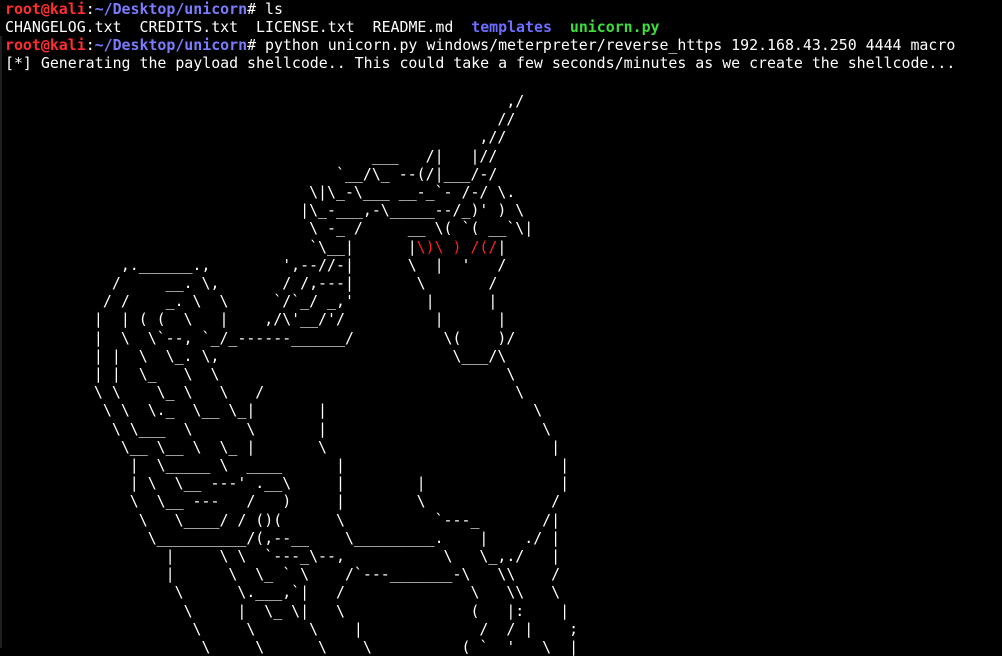 The height and width of the screenshot is (656, 1002). Describe the element at coordinates (287, 301) in the screenshot. I see `art-line: / / _. \ \ `/`_/ _,' | |` at that location.